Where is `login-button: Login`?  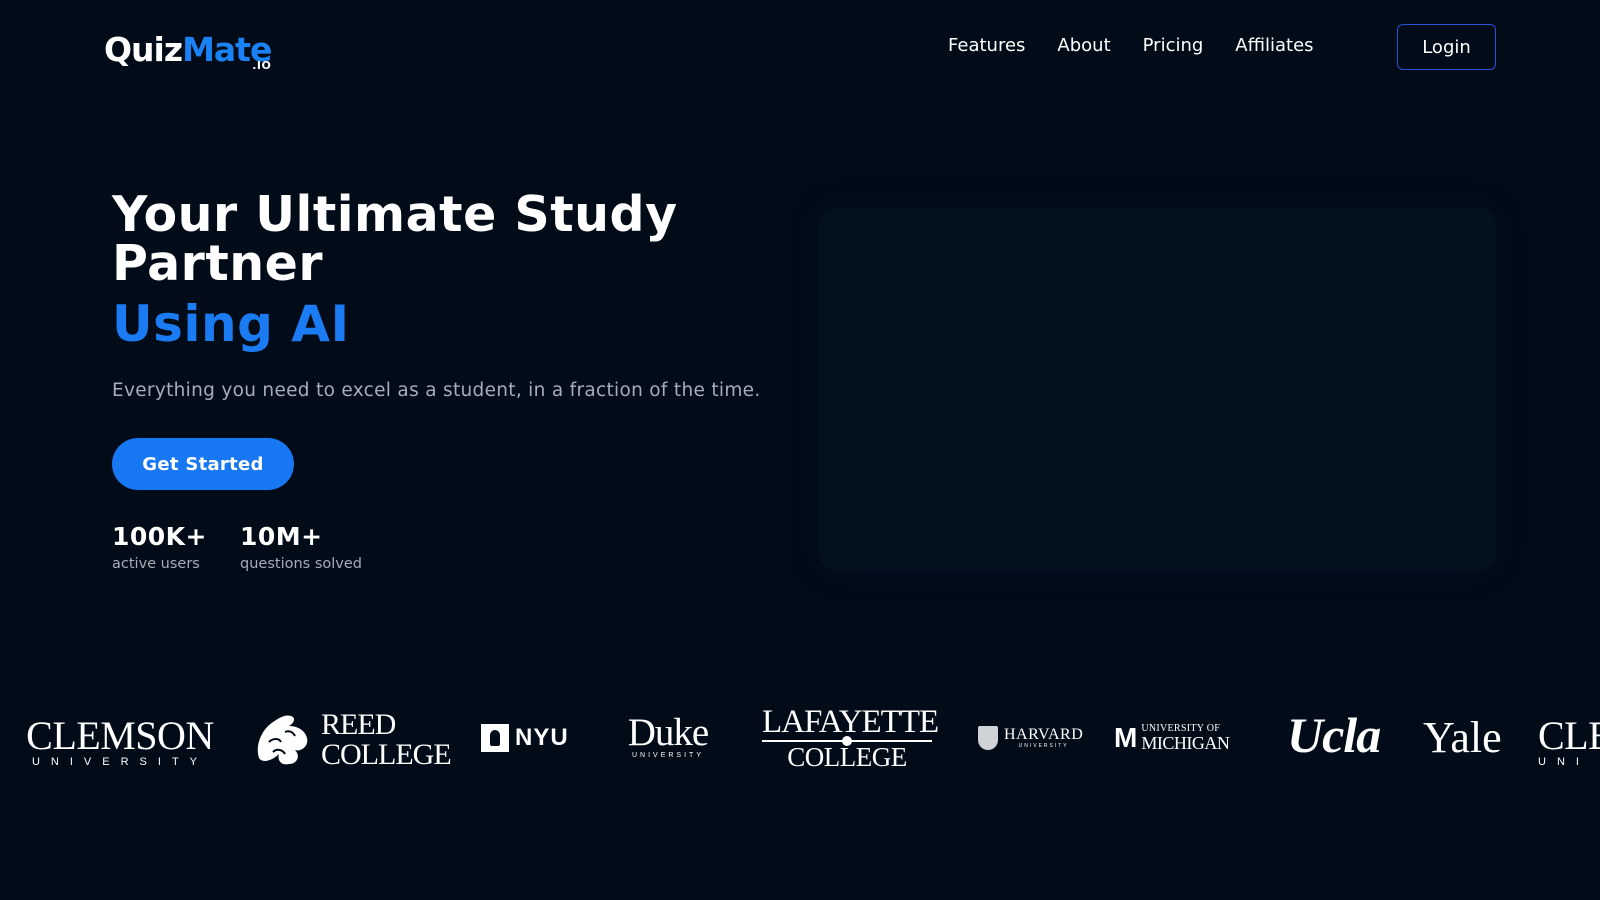
login-button: Login is located at coordinates (1446, 47).